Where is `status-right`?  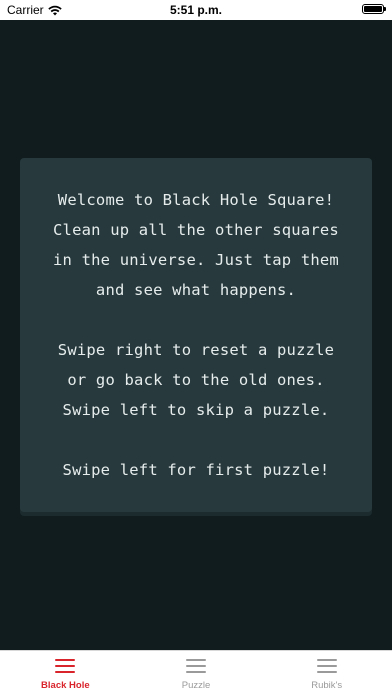 status-right is located at coordinates (374, 9).